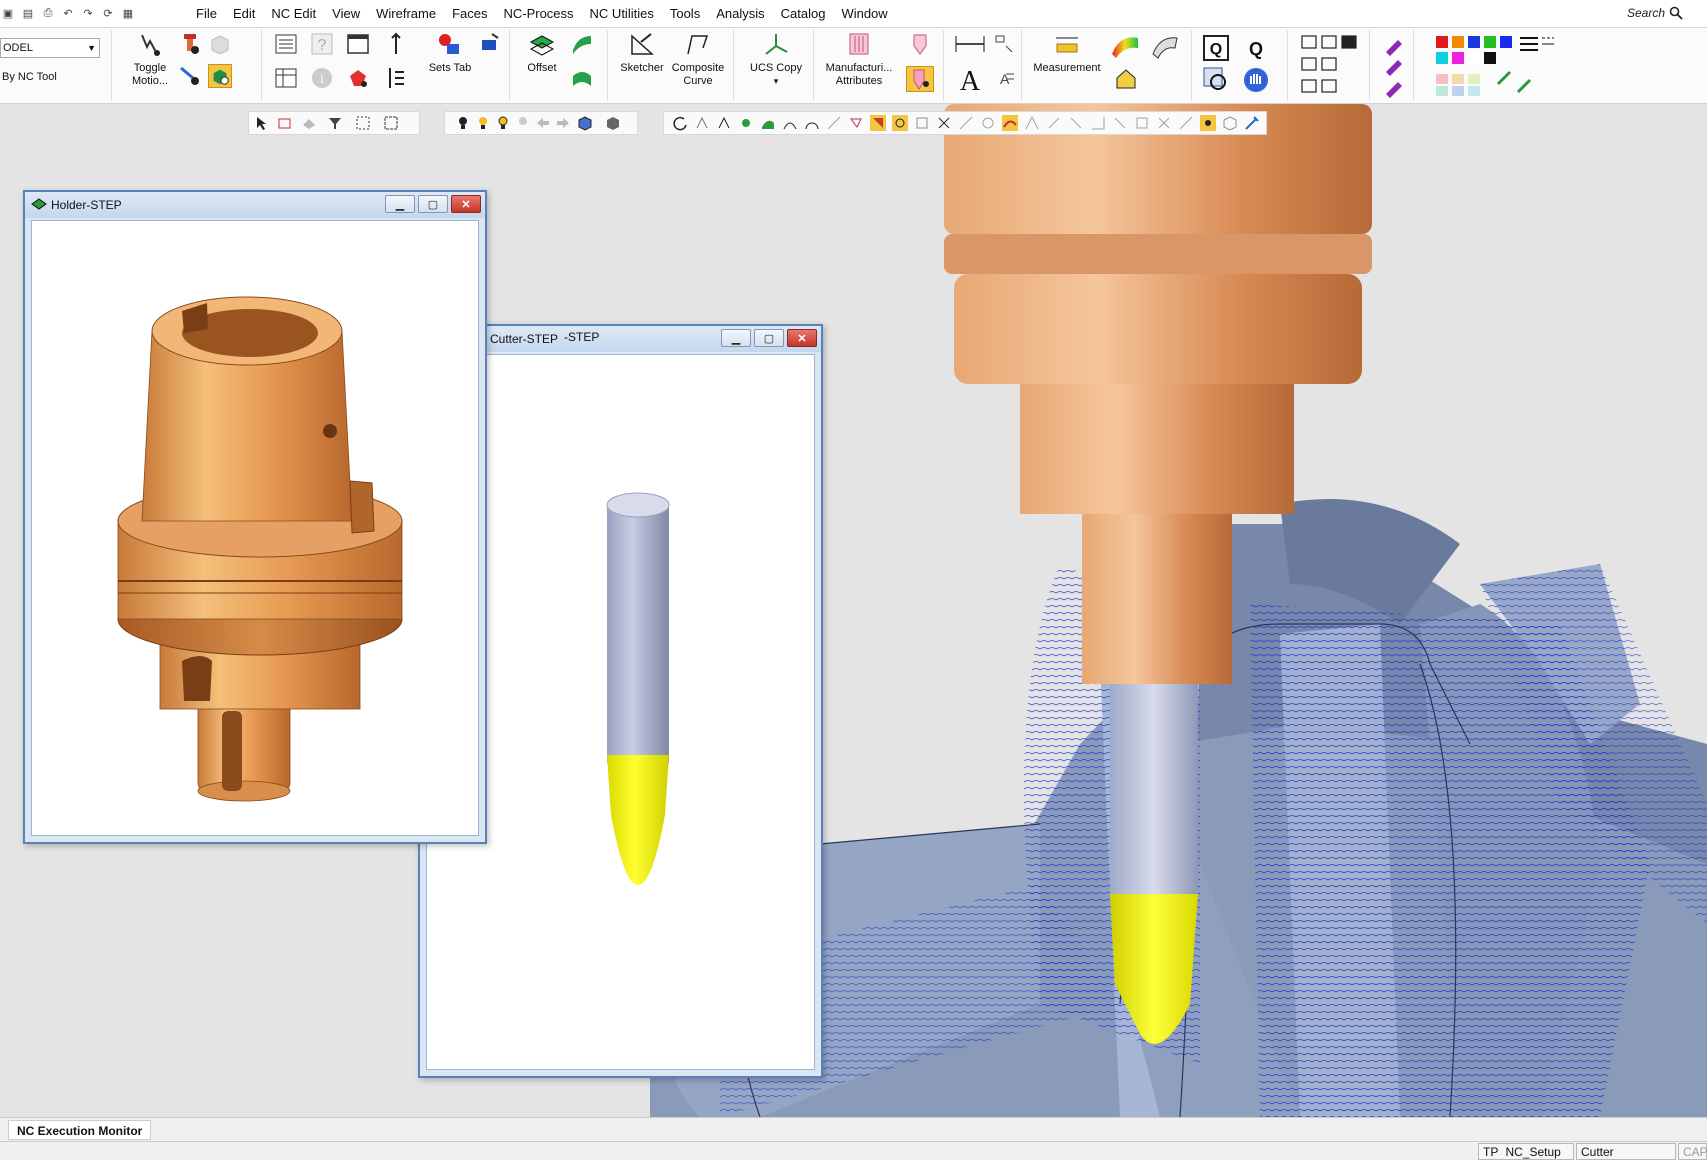 The width and height of the screenshot is (1707, 1160). What do you see at coordinates (776, 60) in the screenshot?
I see `ucs-copy-button: UCS Copy ▾` at bounding box center [776, 60].